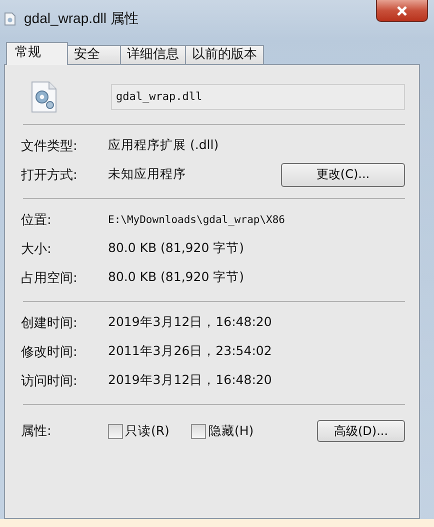 This screenshot has height=527, width=434. Describe the element at coordinates (36, 431) in the screenshot. I see `attributes-label: 属性:` at that location.